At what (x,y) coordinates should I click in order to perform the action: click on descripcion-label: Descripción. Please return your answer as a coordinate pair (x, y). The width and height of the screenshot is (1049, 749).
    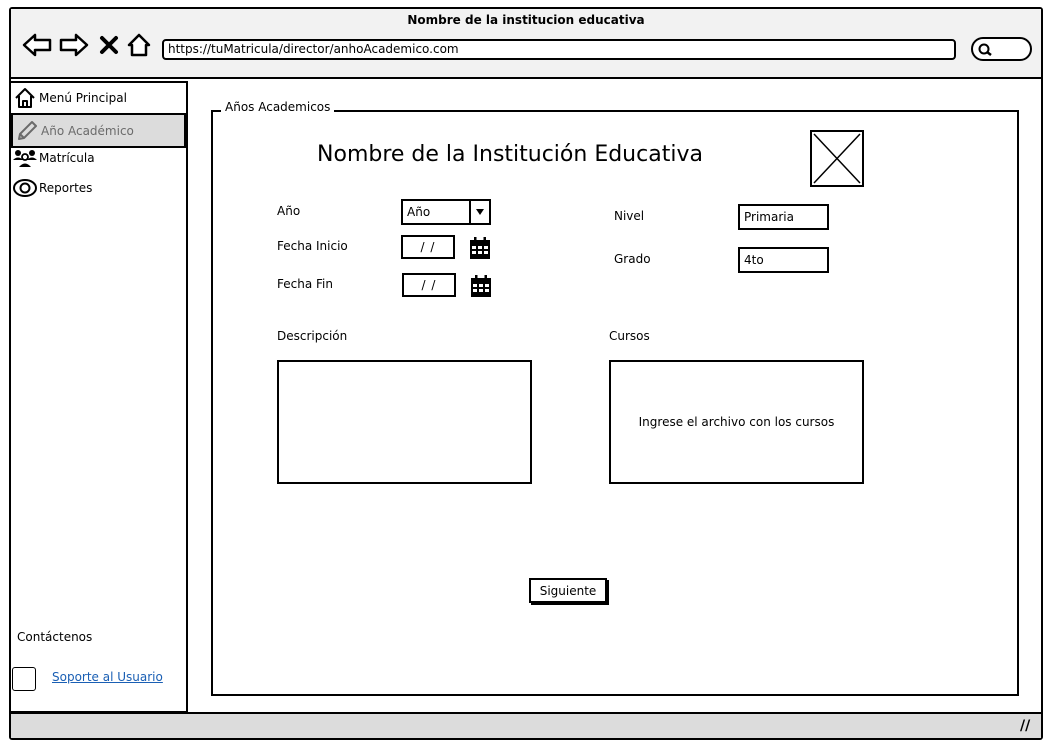
    Looking at the image, I should click on (312, 336).